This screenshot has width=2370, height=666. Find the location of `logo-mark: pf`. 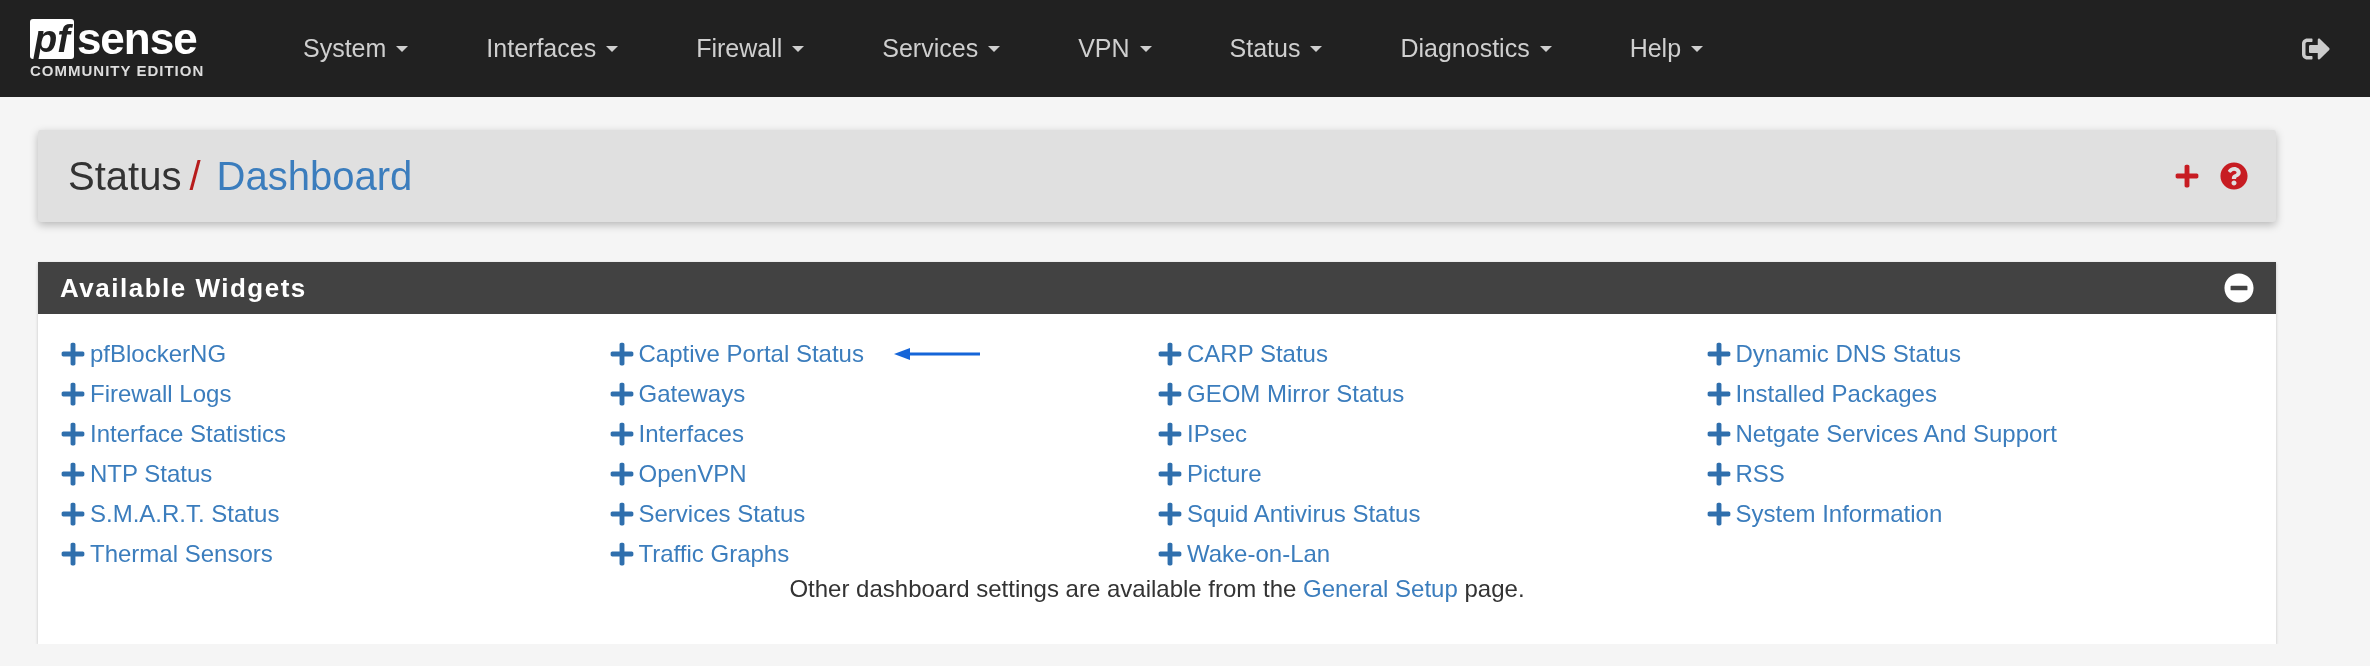

logo-mark: pf is located at coordinates (52, 39).